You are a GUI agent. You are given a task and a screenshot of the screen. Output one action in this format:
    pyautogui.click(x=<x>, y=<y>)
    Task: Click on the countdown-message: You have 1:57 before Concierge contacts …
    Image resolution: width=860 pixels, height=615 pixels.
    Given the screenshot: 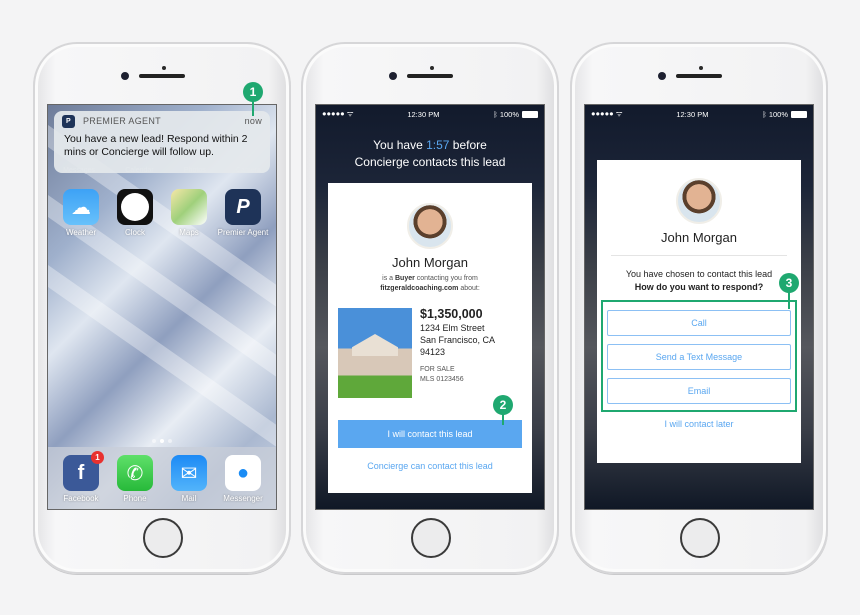 What is the action you would take?
    pyautogui.click(x=430, y=154)
    